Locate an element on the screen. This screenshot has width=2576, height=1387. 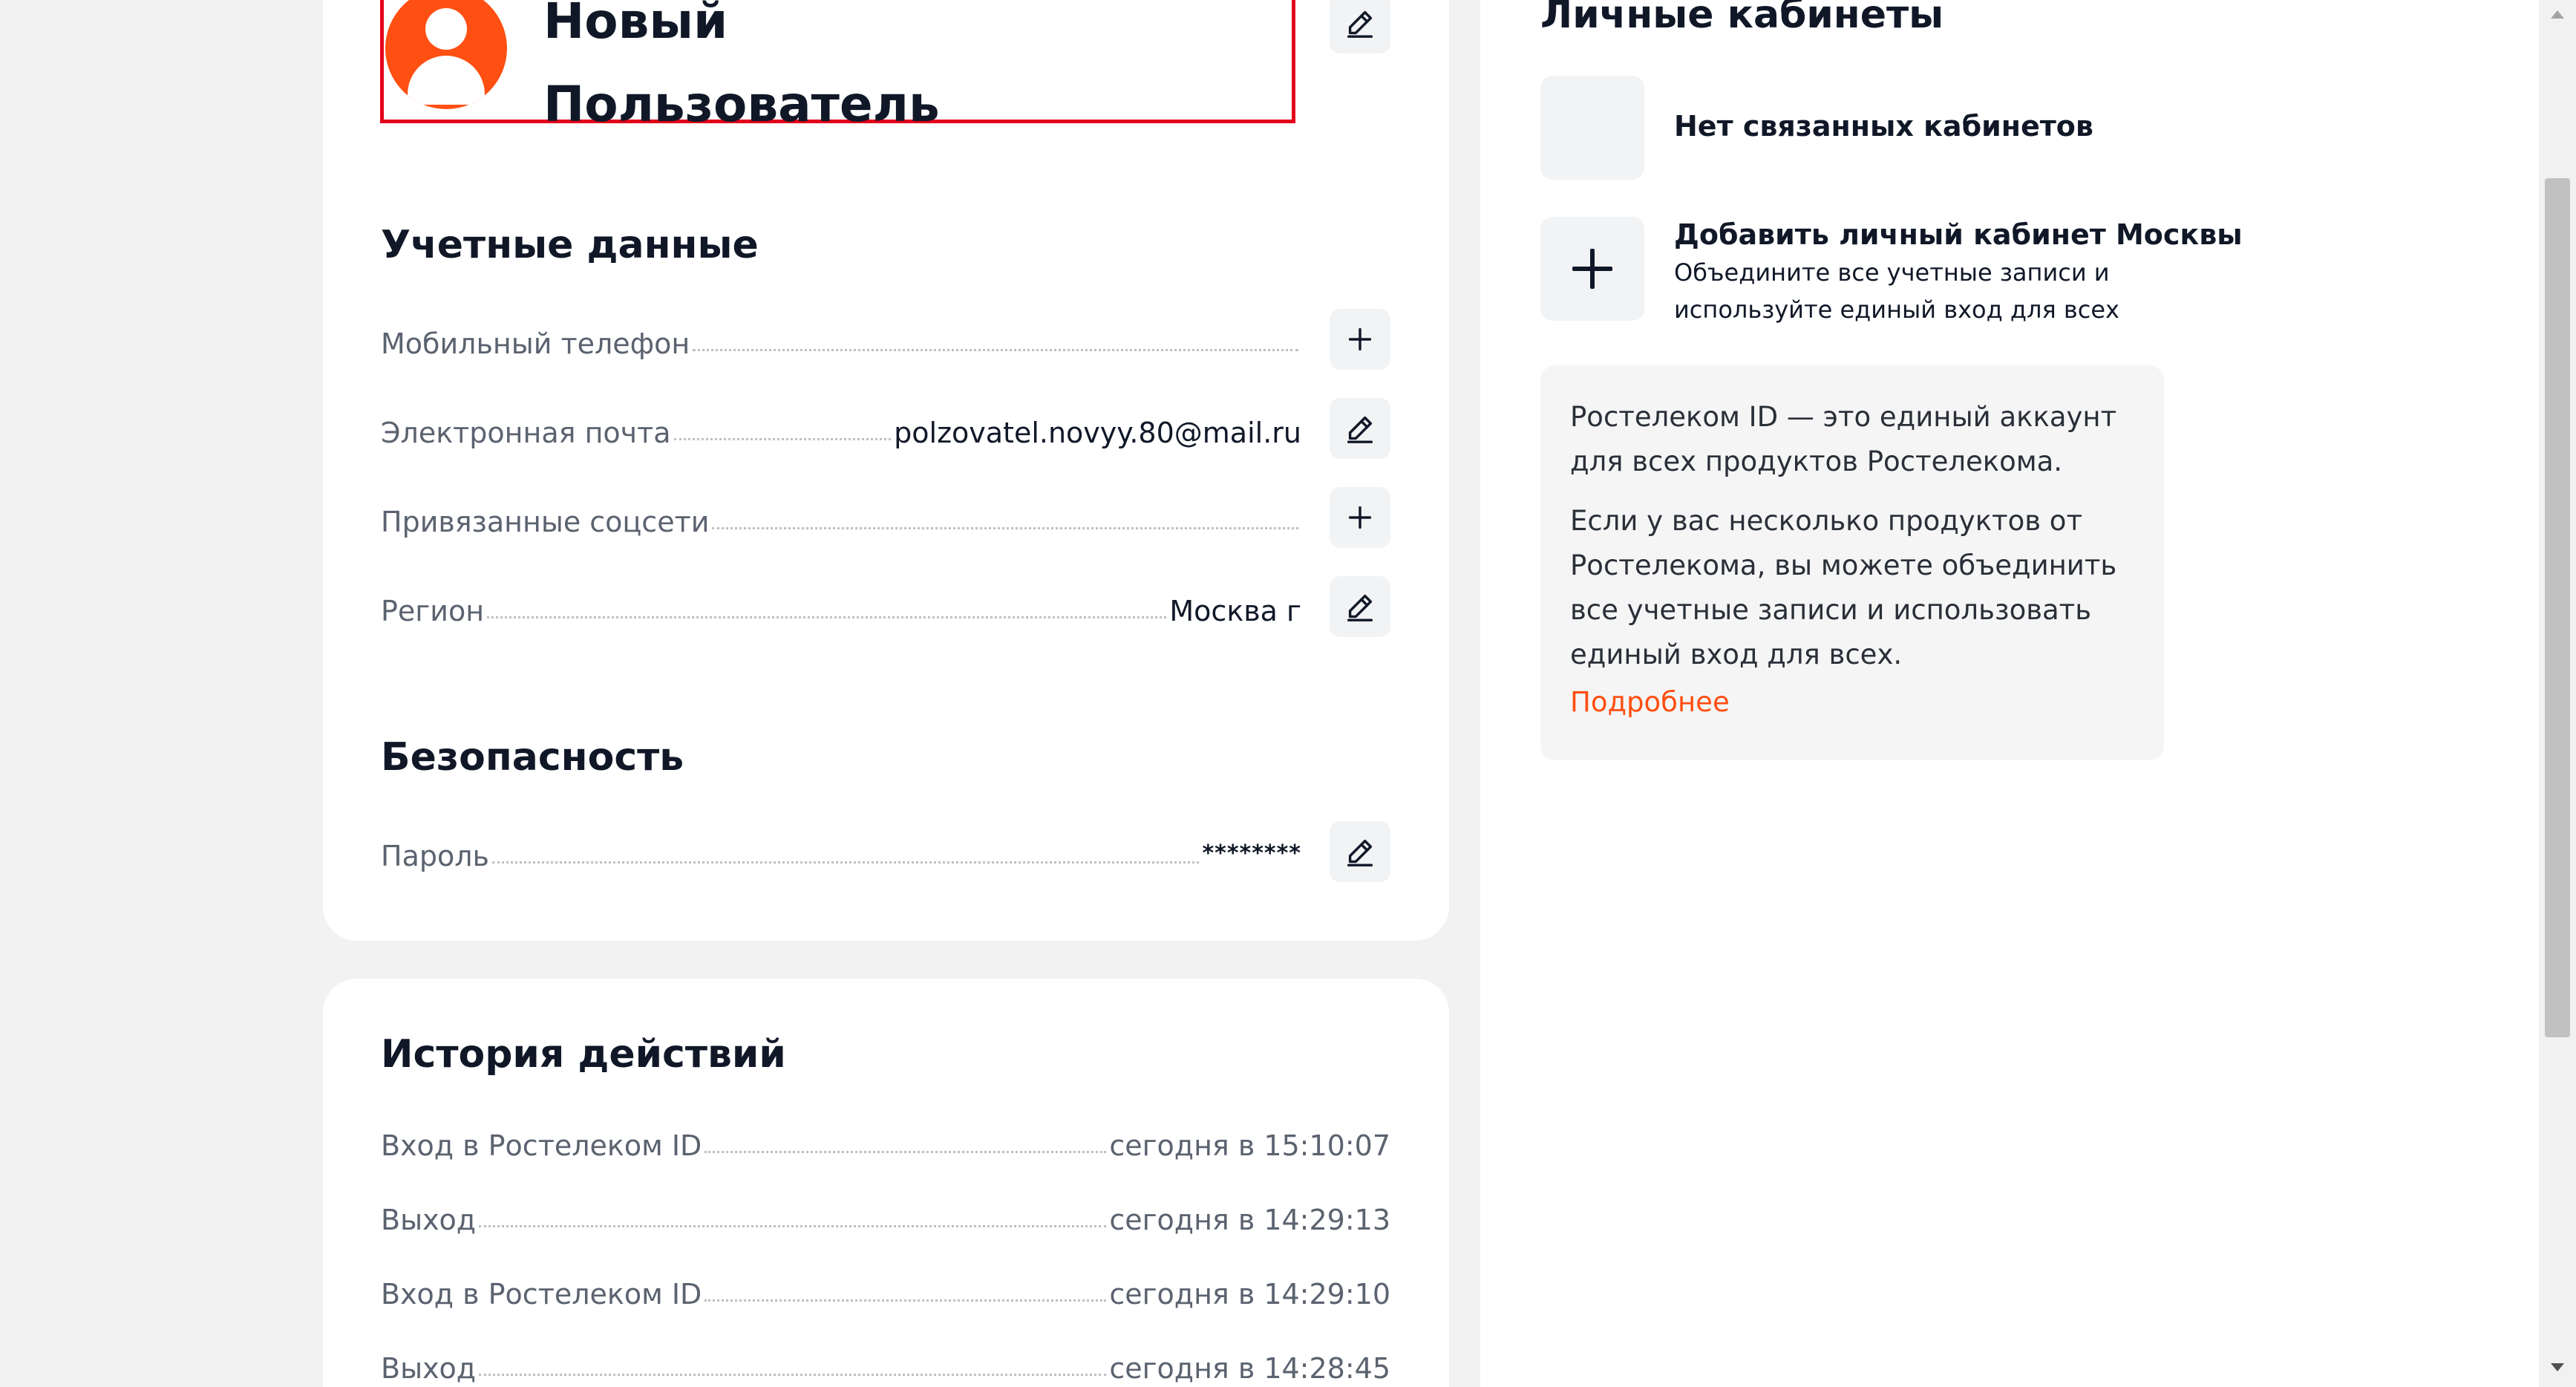
add-social-button is located at coordinates (1360, 517).